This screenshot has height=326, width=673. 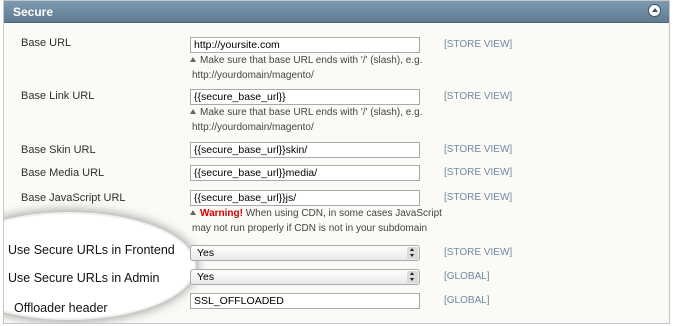 I want to click on base-js-url-scope: [STORE VIEW], so click(x=478, y=197).